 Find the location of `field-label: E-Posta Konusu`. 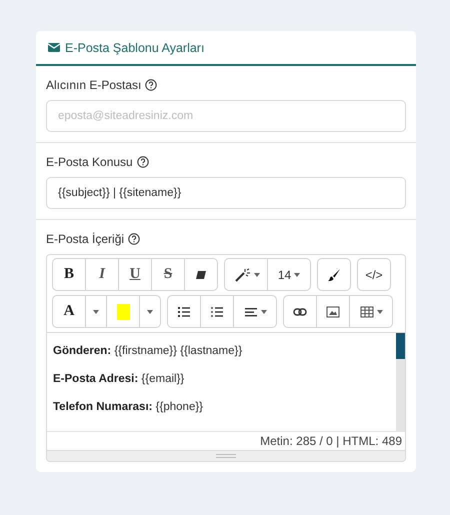

field-label: E-Posta Konusu is located at coordinates (89, 162).